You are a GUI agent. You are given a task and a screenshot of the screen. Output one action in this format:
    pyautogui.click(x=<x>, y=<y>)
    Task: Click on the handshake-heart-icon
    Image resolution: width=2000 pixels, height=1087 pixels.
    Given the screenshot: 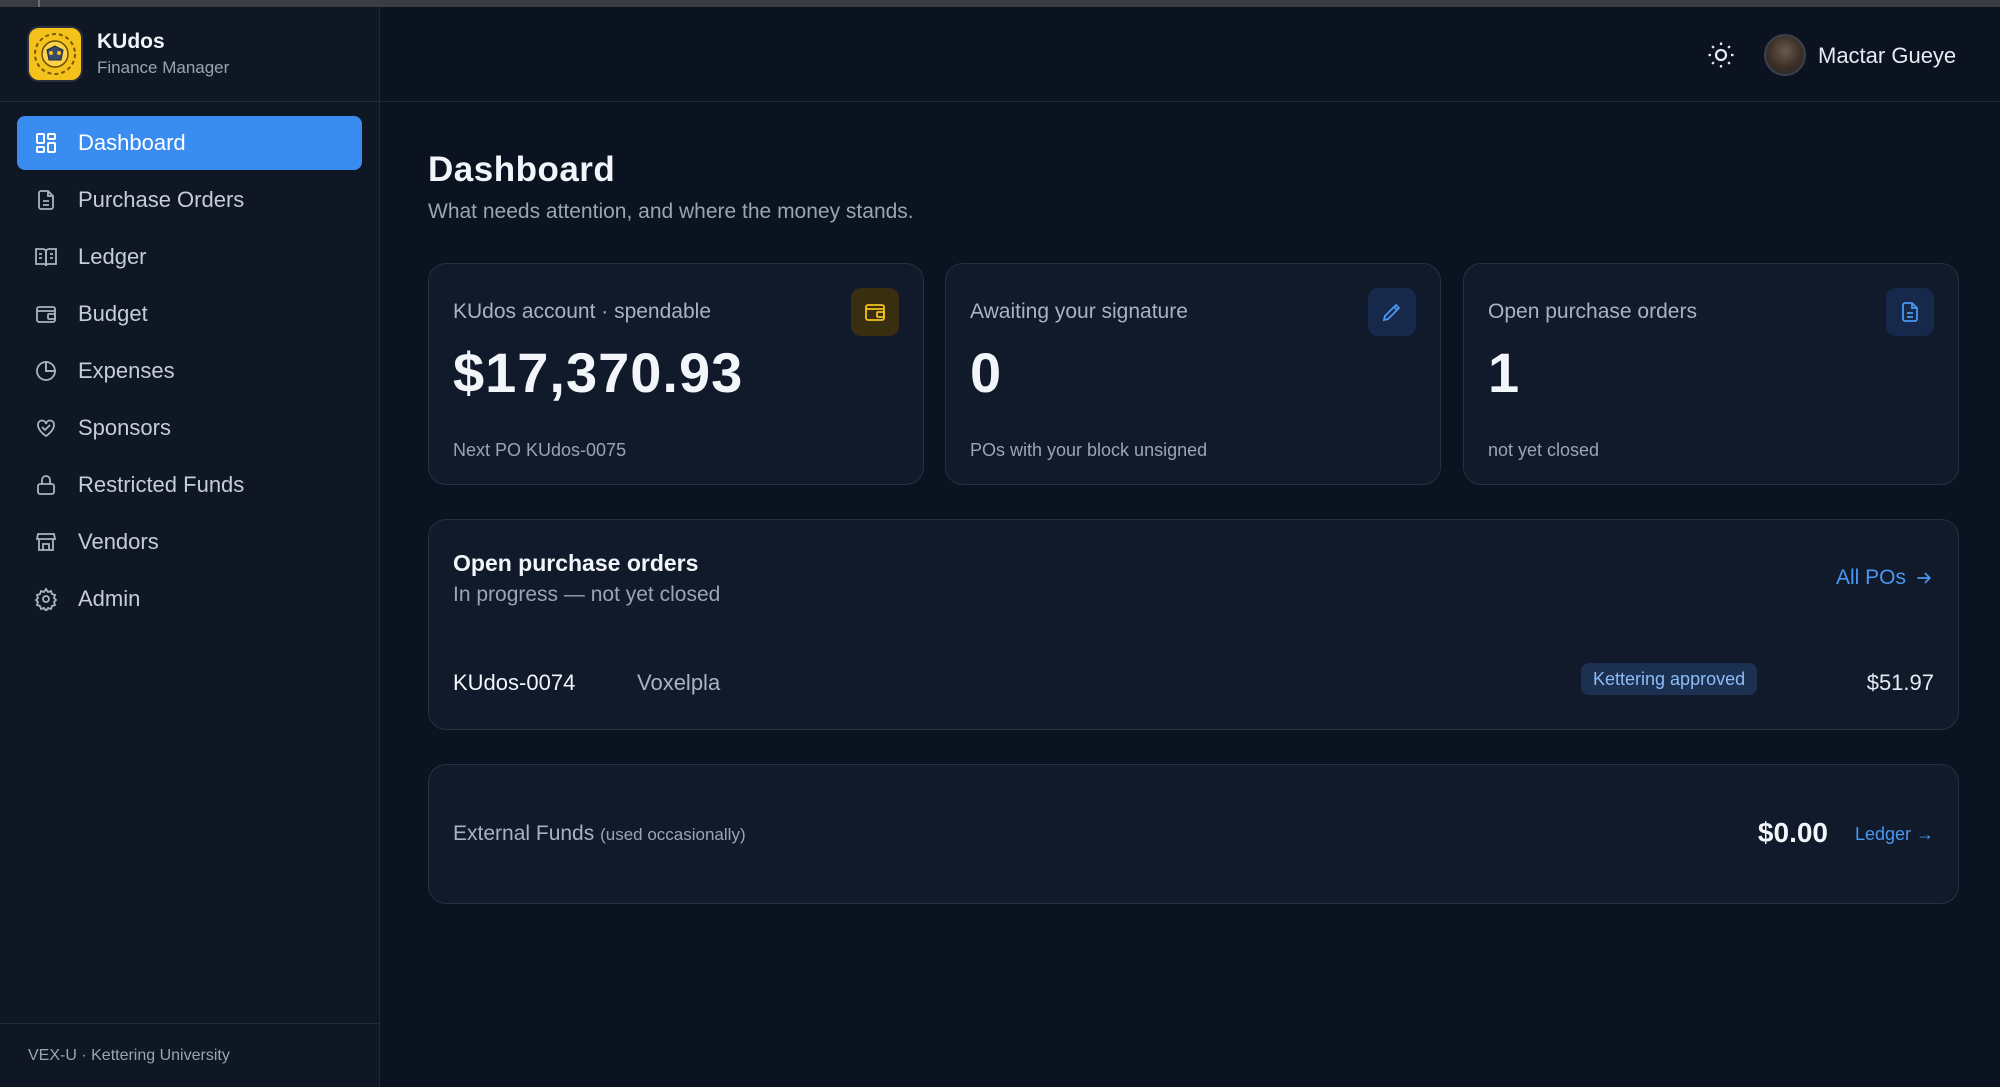 What is the action you would take?
    pyautogui.click(x=46, y=428)
    